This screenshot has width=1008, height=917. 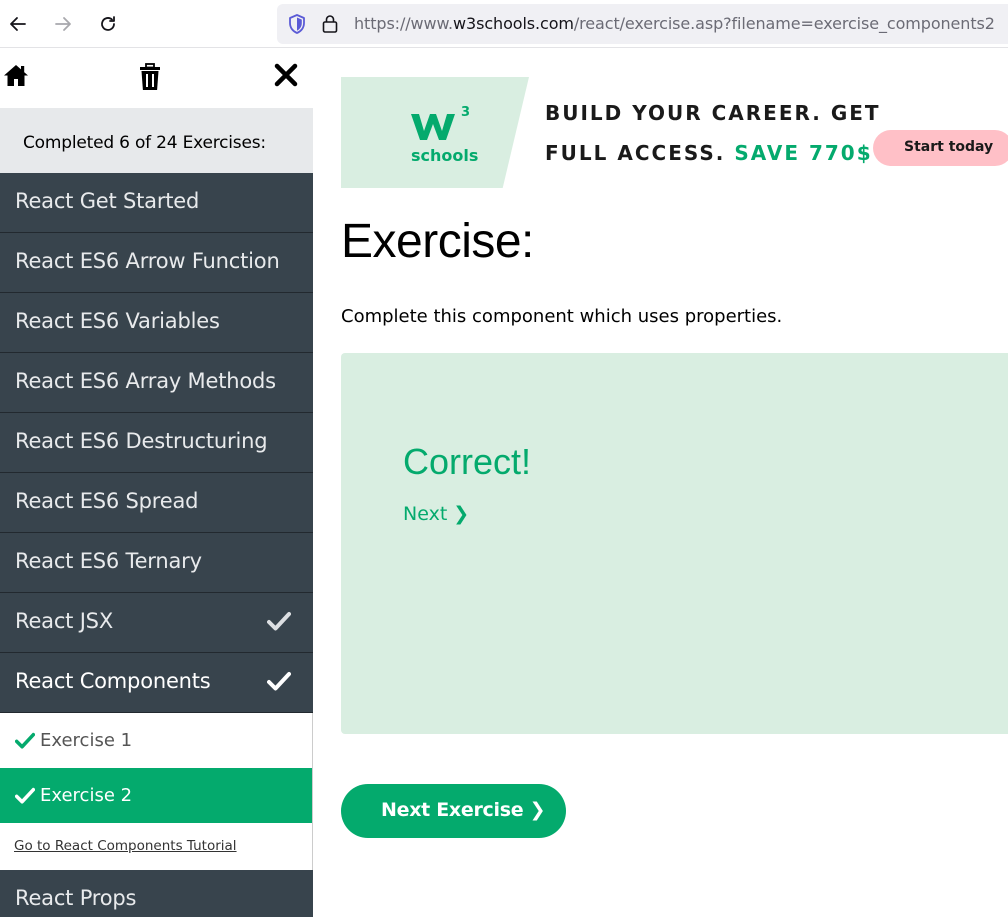 I want to click on svg-text: 3, so click(x=465, y=112).